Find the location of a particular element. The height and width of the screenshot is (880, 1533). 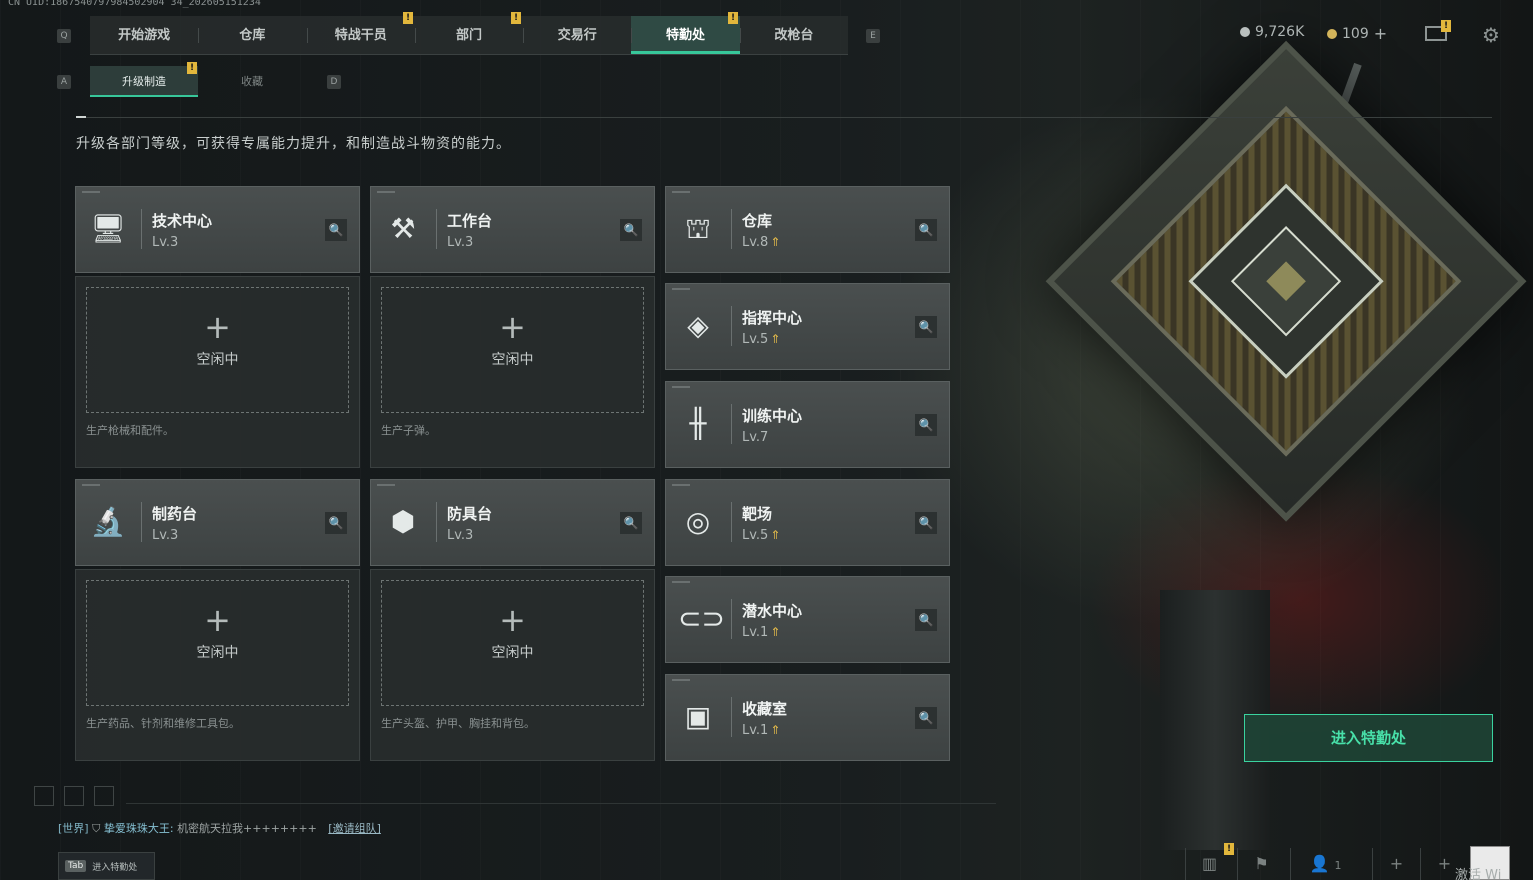

add-member-button: + is located at coordinates (1396, 864).